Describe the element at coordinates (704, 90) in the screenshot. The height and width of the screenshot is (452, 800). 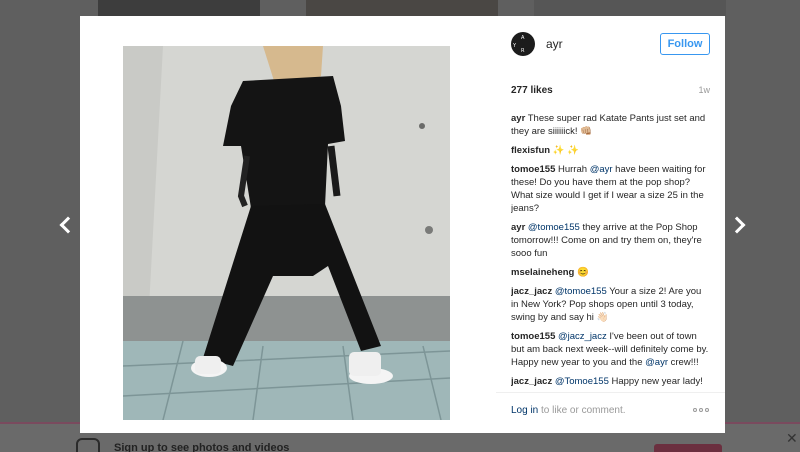
I see `post-time: 1w` at that location.